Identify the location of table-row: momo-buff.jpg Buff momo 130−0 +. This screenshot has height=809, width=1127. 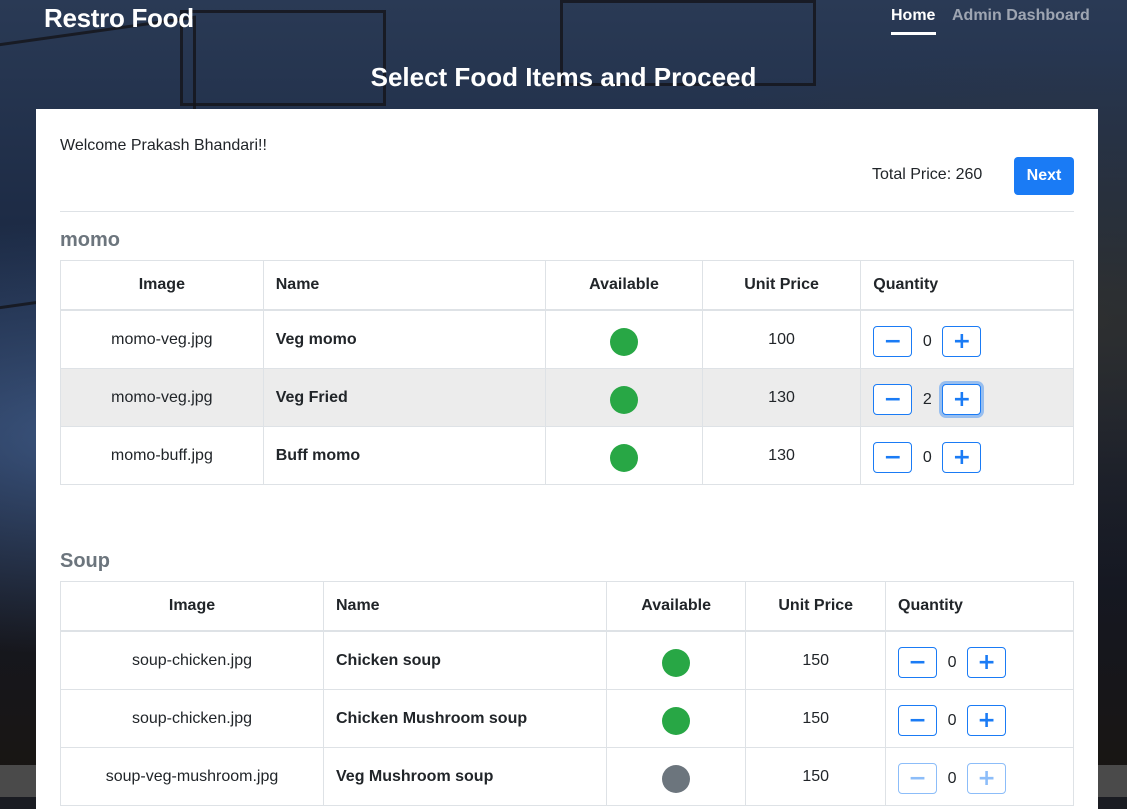
(567, 455).